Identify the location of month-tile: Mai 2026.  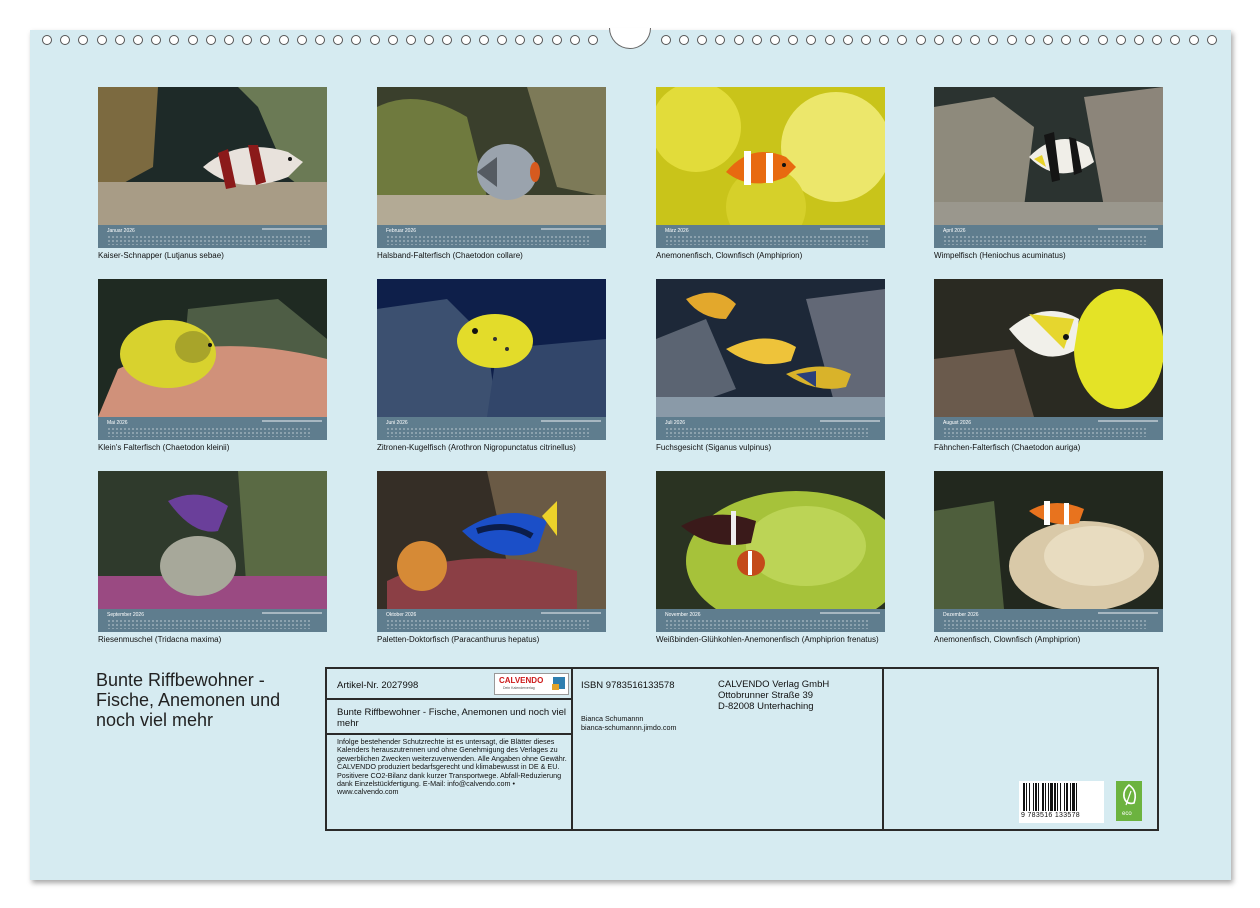
(212, 359).